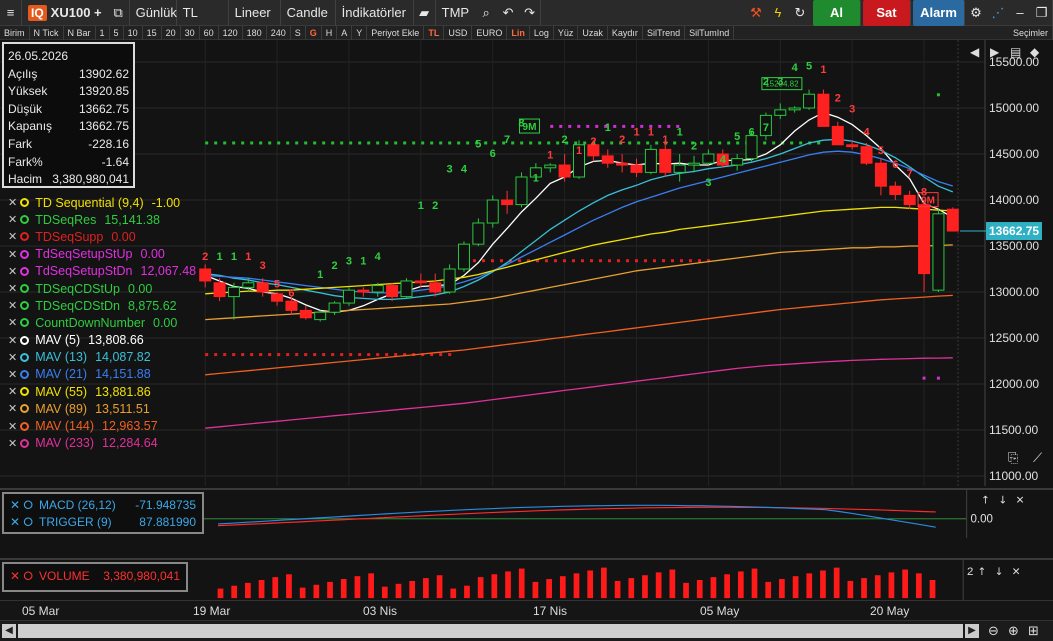 Image resolution: width=1053 pixels, height=641 pixels. Describe the element at coordinates (119, 13) in the screenshot. I see `external-link-icon: ⧉` at that location.